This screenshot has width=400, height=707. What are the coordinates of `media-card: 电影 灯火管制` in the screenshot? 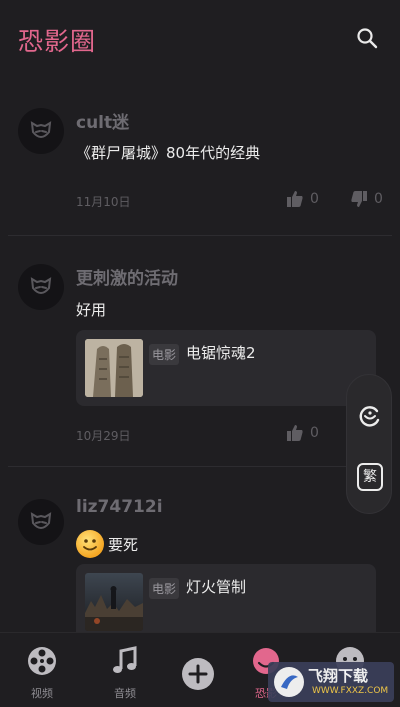 It's located at (226, 598).